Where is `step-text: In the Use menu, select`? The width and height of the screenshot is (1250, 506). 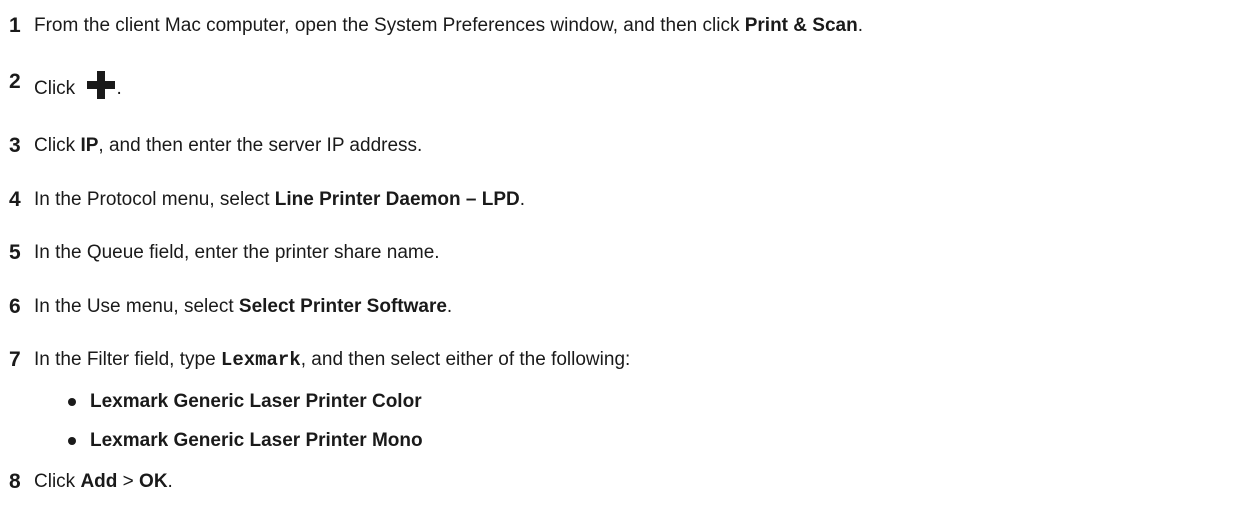 step-text: In the Use menu, select is located at coordinates (136, 306).